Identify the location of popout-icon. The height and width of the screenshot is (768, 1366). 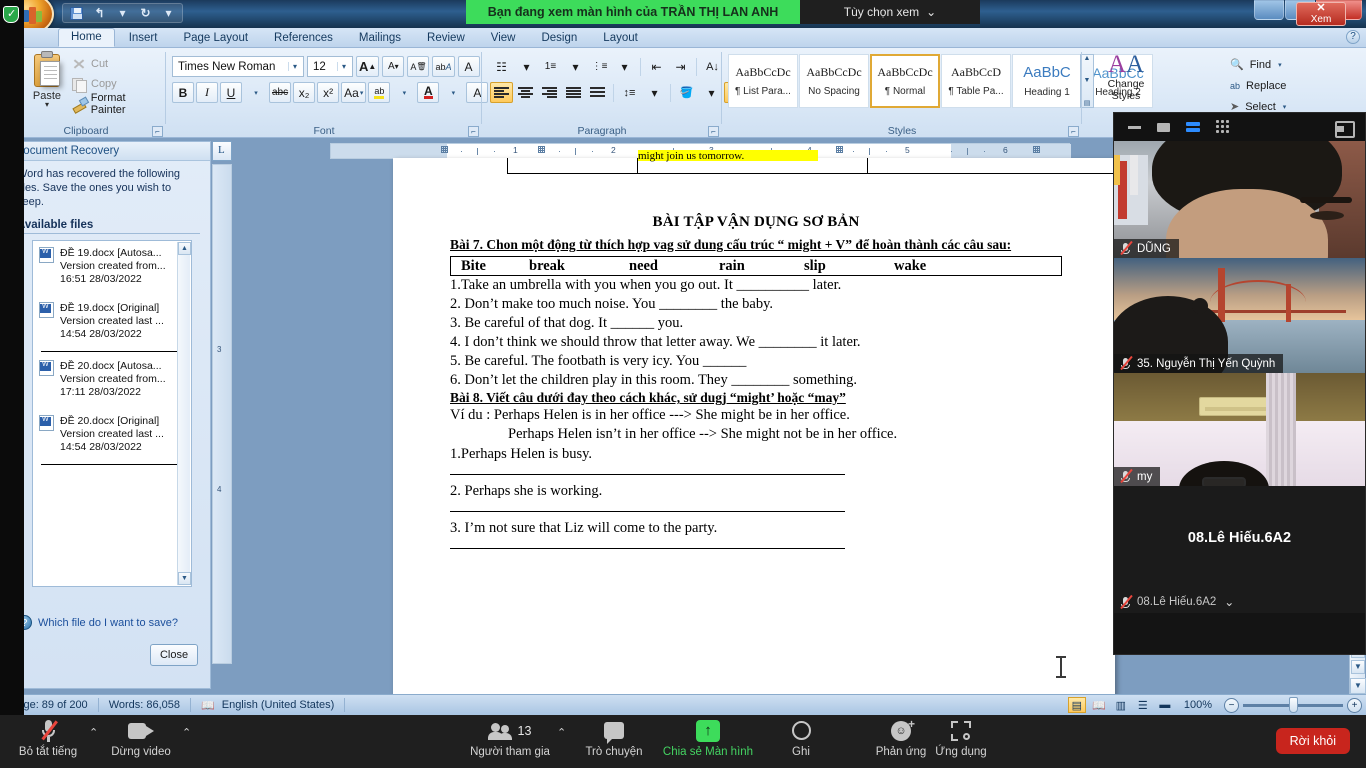
(1345, 129).